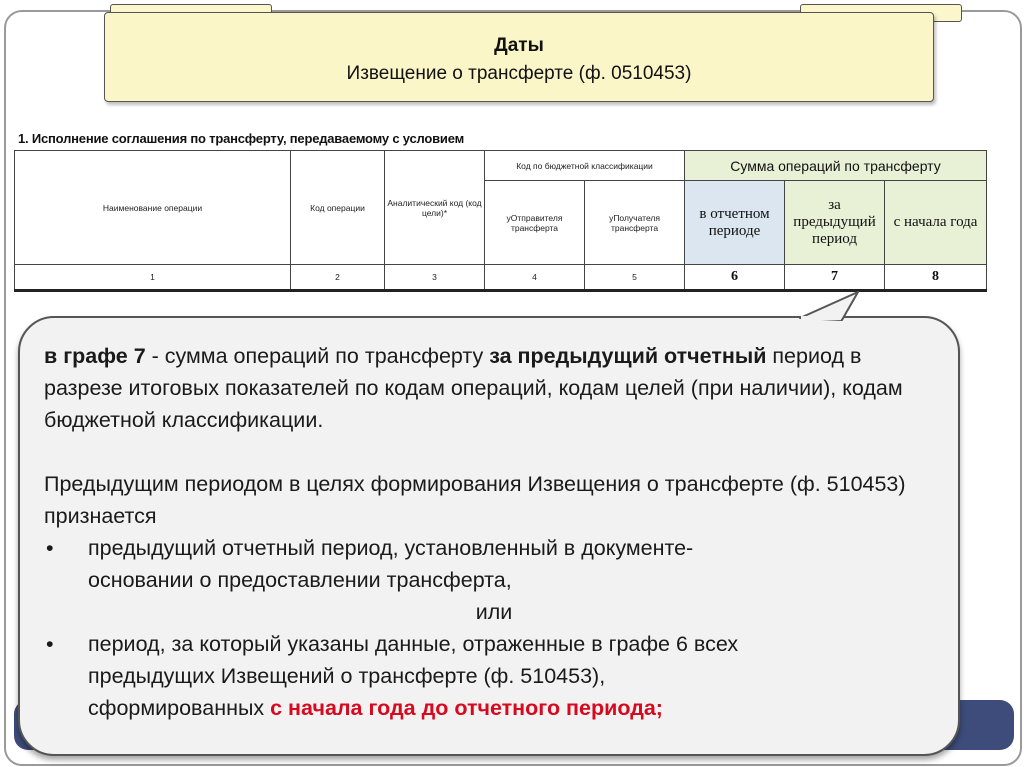  I want to click on title-banner: Даты Извещение о трансферте (ф. 0510453), so click(519, 57).